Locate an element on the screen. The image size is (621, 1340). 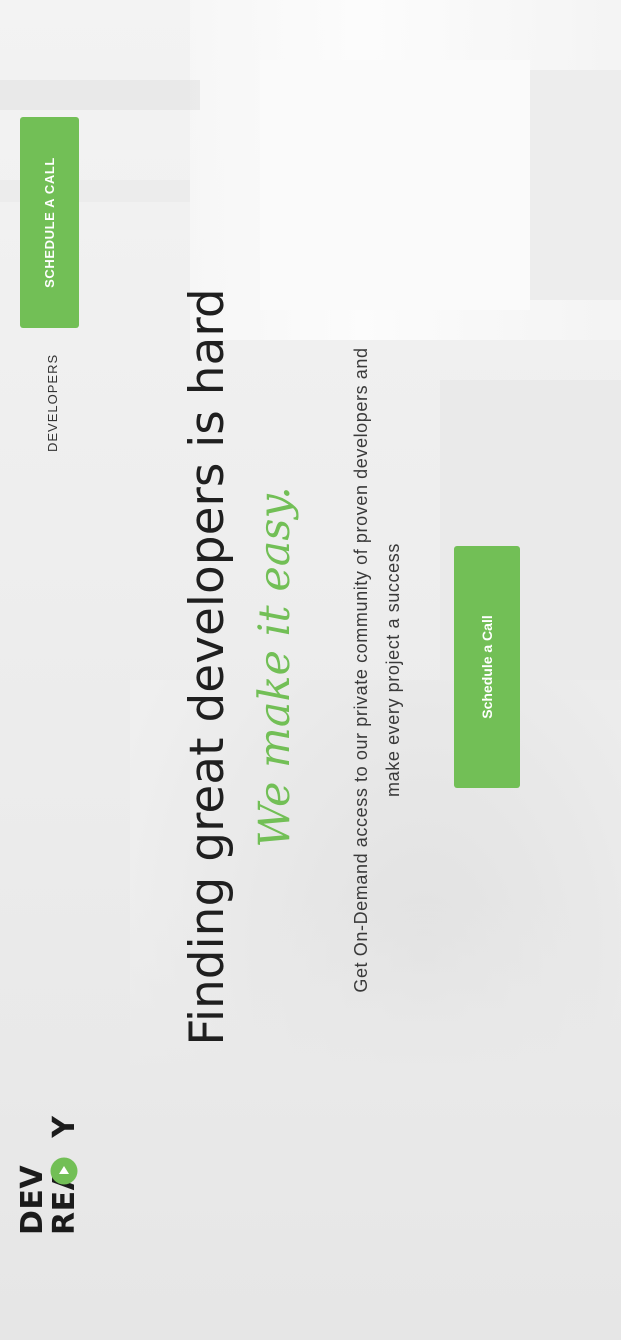
schedule-call-hero-label: Schedule a Call is located at coordinates (487, 667).